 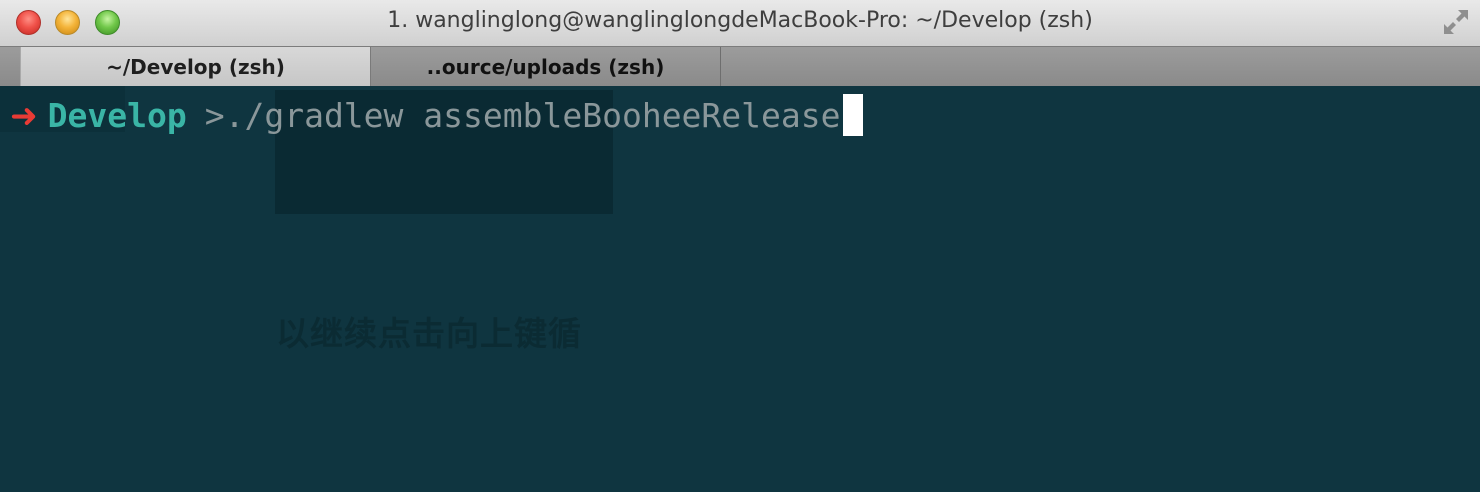 I want to click on tab-develop: ~/Develop (zsh), so click(x=195, y=66).